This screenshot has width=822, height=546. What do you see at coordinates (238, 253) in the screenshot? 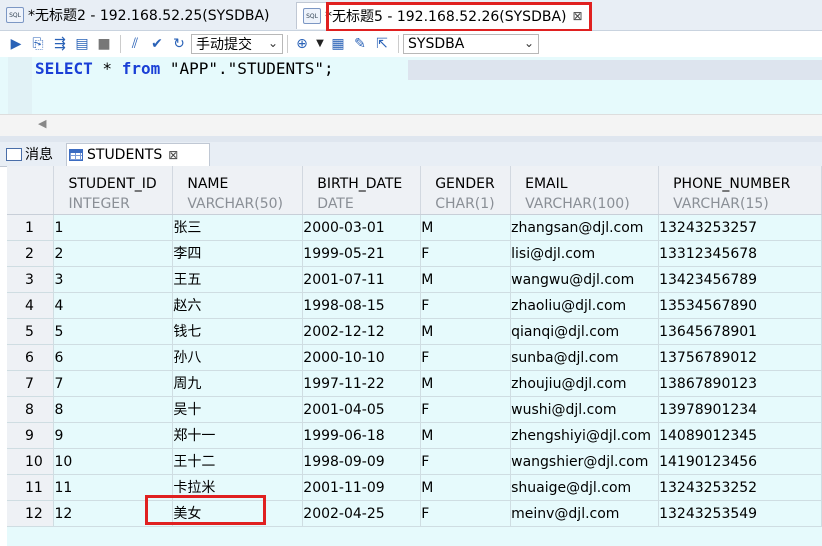
I see `cell-name: 李四` at bounding box center [238, 253].